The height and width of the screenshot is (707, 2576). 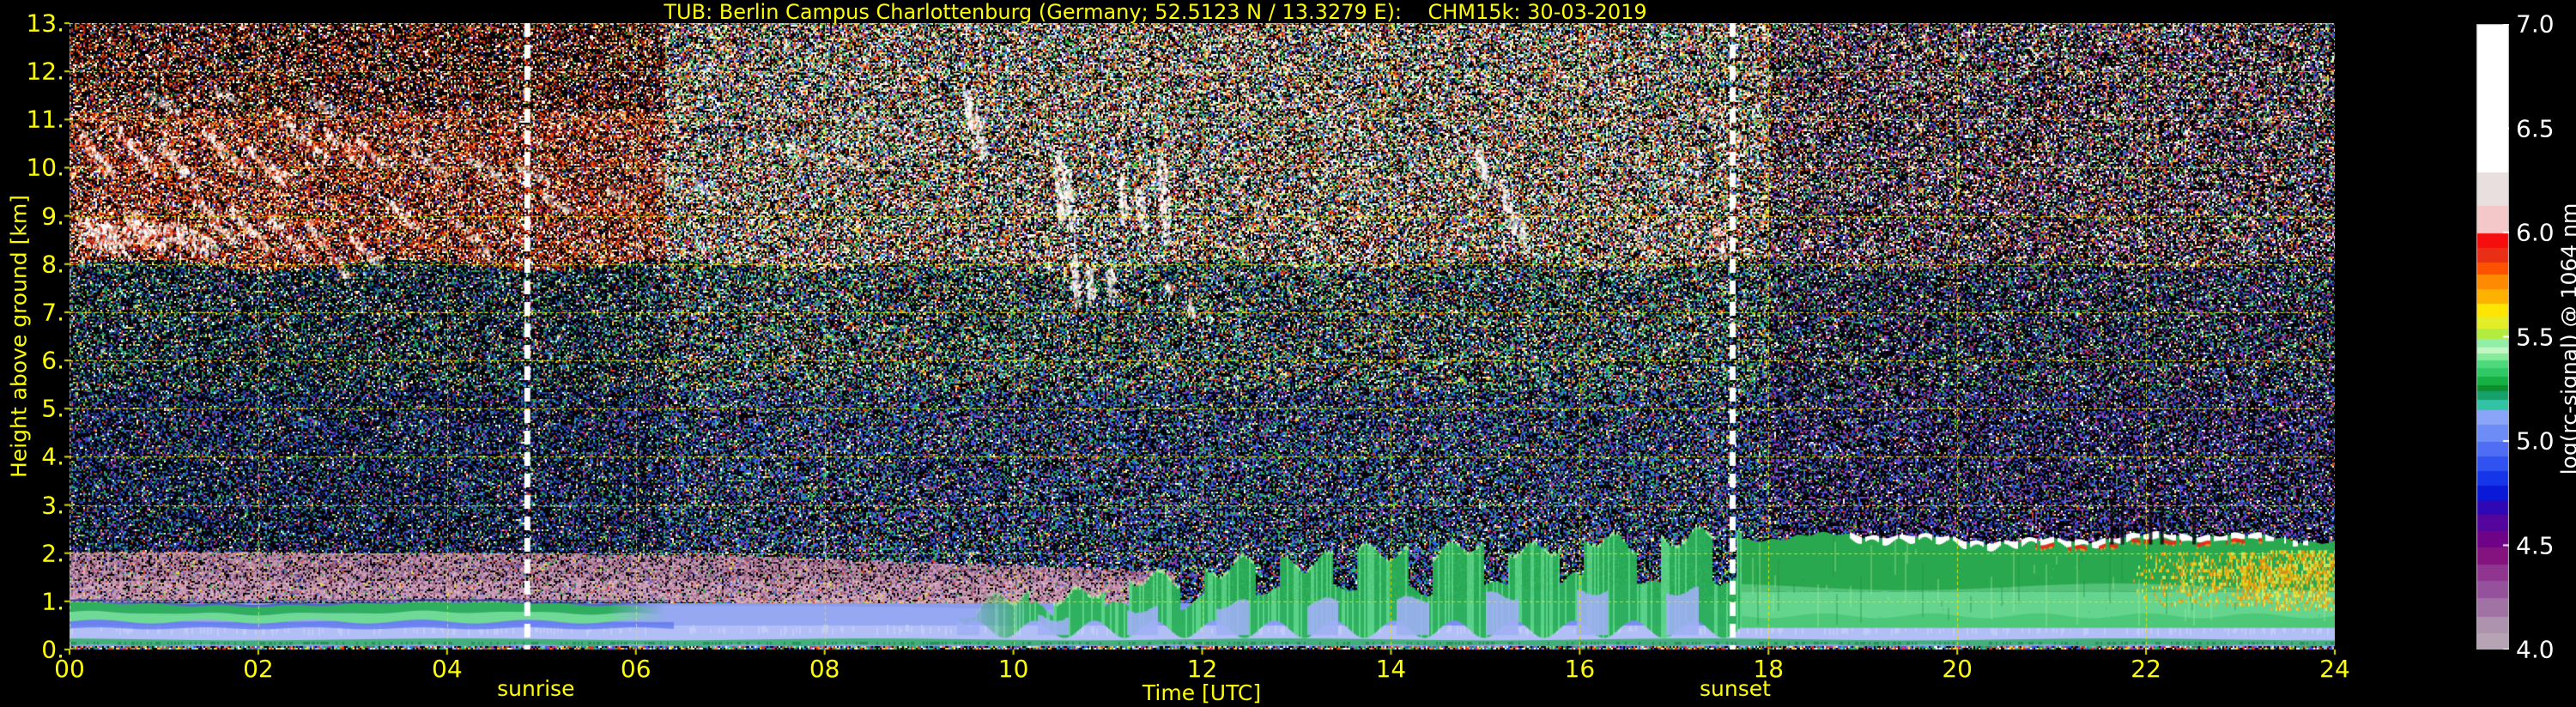 I want to click on x-tick-label: 24, so click(x=2334, y=669).